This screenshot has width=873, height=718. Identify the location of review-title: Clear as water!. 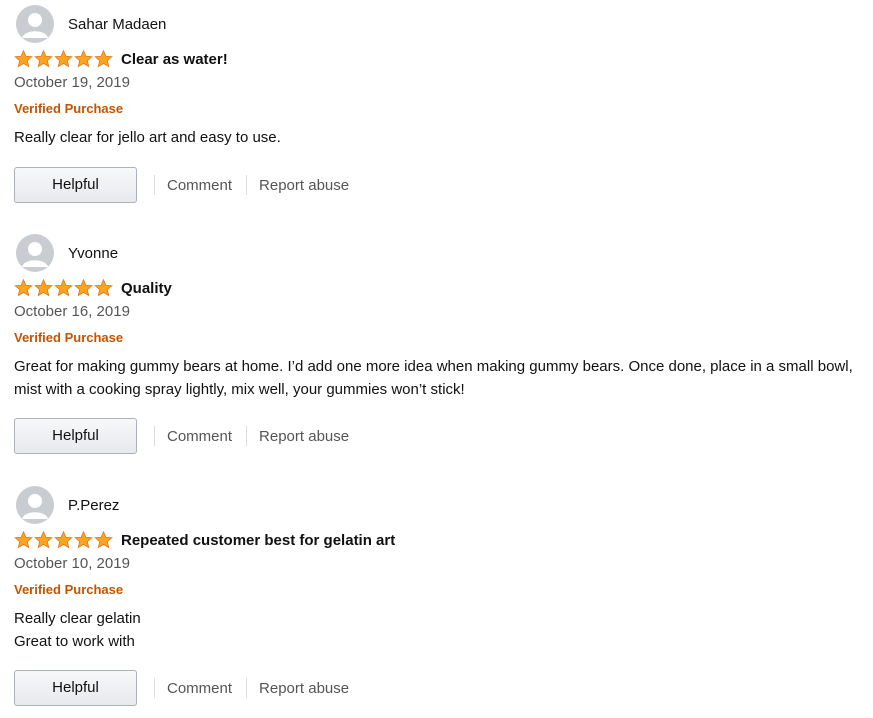
(174, 59).